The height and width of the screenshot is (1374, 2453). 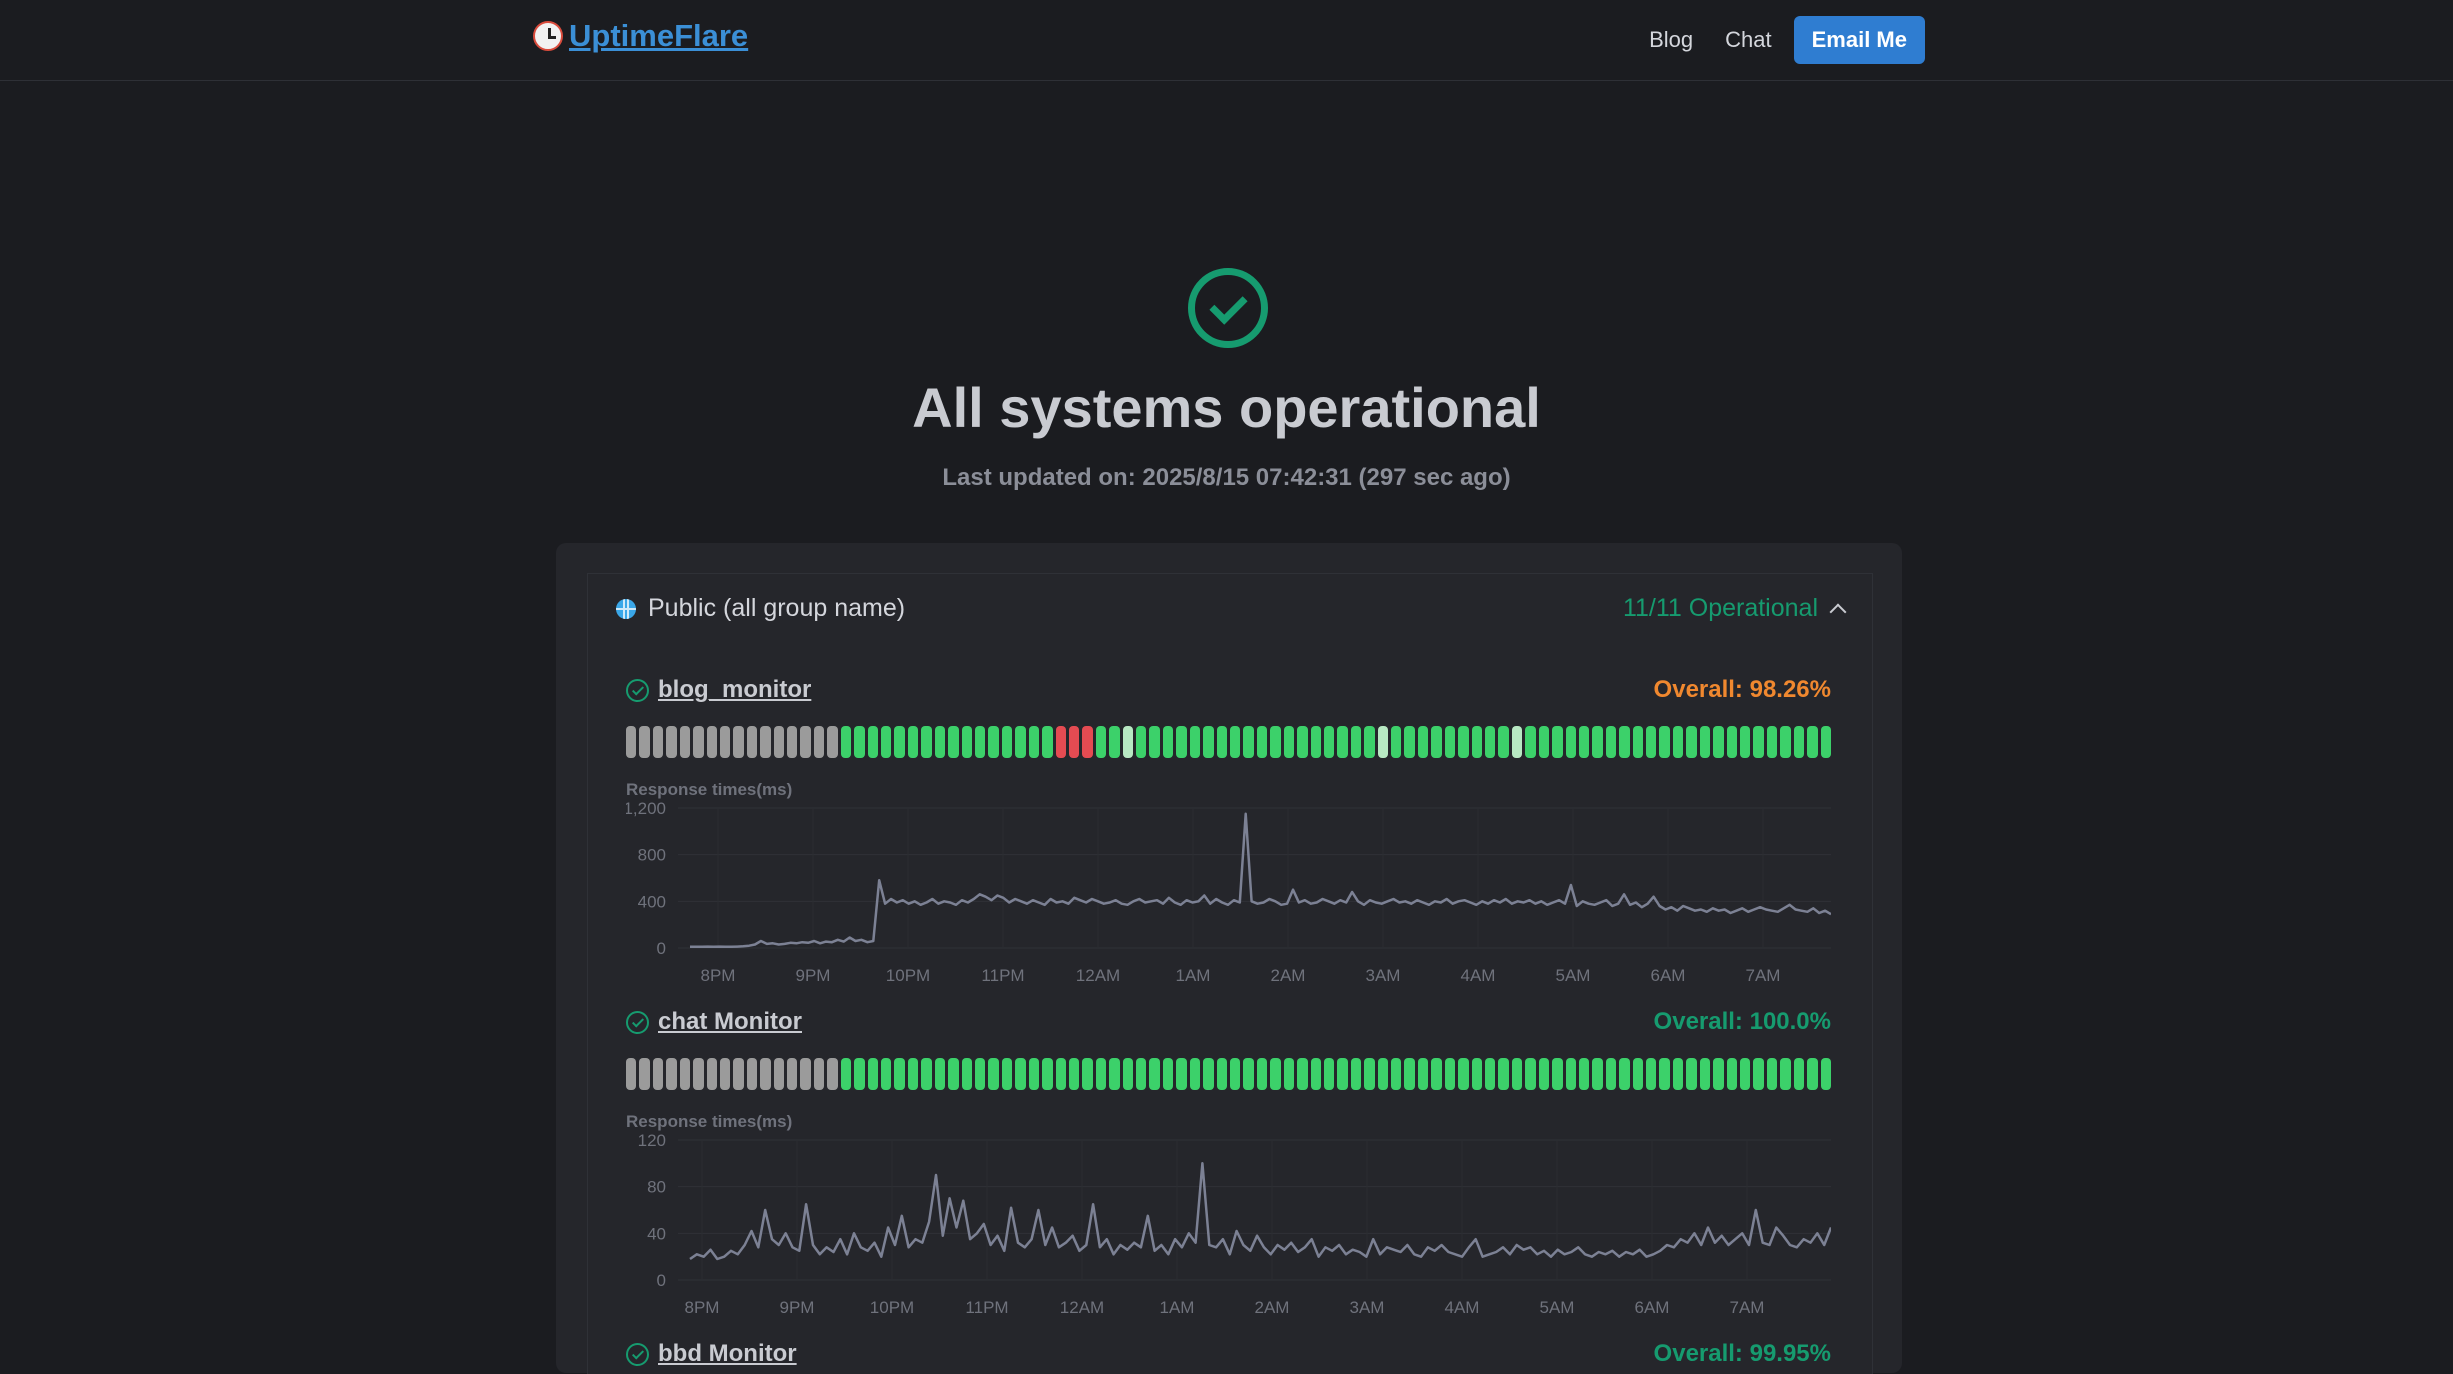 What do you see at coordinates (711, 1354) in the screenshot?
I see `monitor-name-link: bbd Monitor` at bounding box center [711, 1354].